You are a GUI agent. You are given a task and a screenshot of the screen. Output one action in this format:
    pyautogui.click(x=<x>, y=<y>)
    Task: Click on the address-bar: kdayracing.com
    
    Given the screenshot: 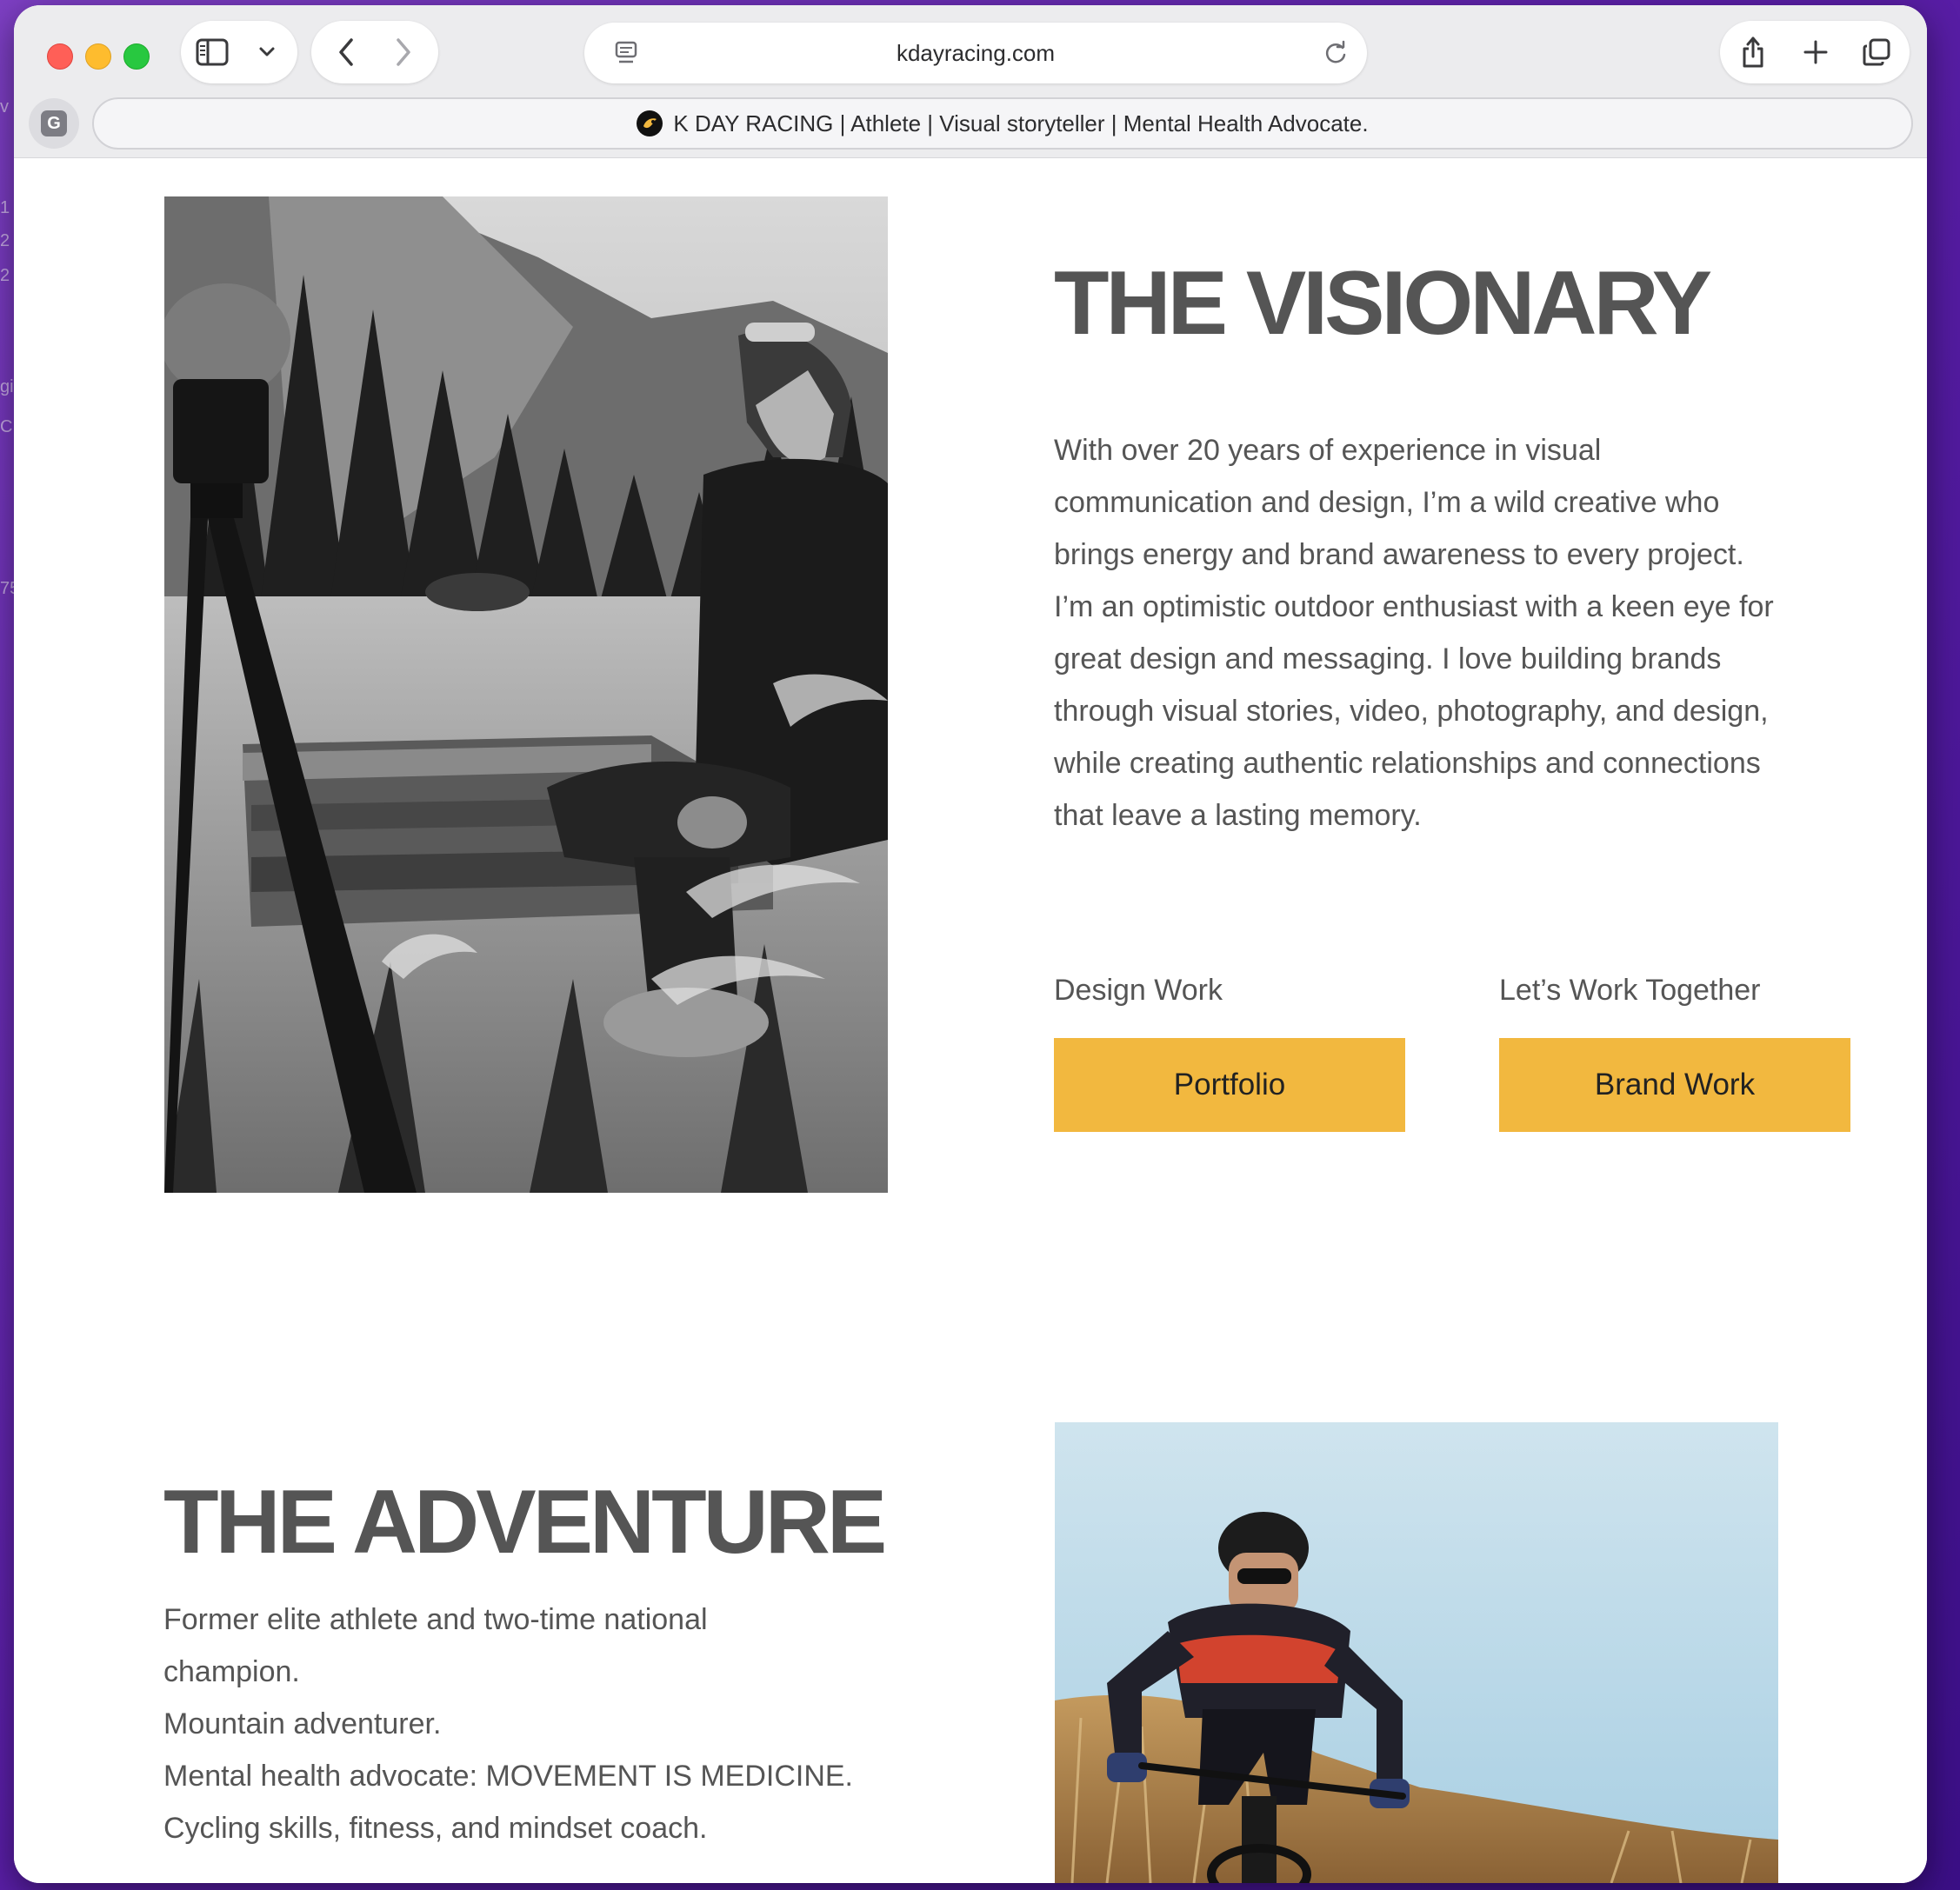 What is the action you would take?
    pyautogui.click(x=975, y=53)
    